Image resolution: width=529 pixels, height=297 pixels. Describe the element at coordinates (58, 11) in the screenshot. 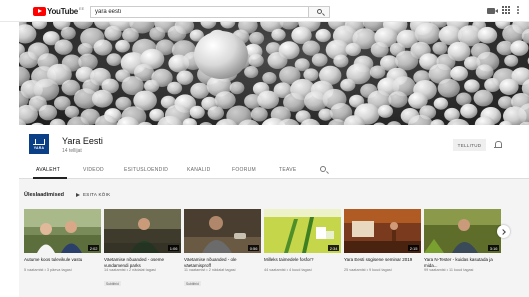

I see `youtube-logo: YouTube EE` at that location.